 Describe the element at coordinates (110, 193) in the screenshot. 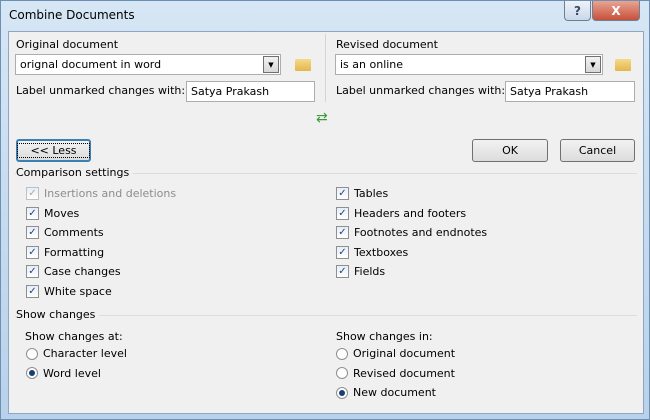

I see `checkbox-label: Insertions and deletions` at that location.